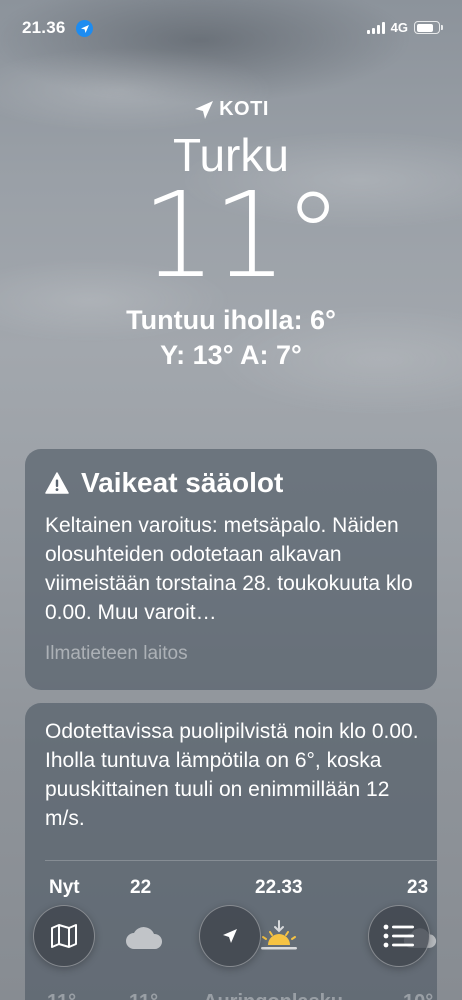 This screenshot has height=1000, width=462. Describe the element at coordinates (182, 482) in the screenshot. I see `alert-title: Vaikeat sääolot` at that location.